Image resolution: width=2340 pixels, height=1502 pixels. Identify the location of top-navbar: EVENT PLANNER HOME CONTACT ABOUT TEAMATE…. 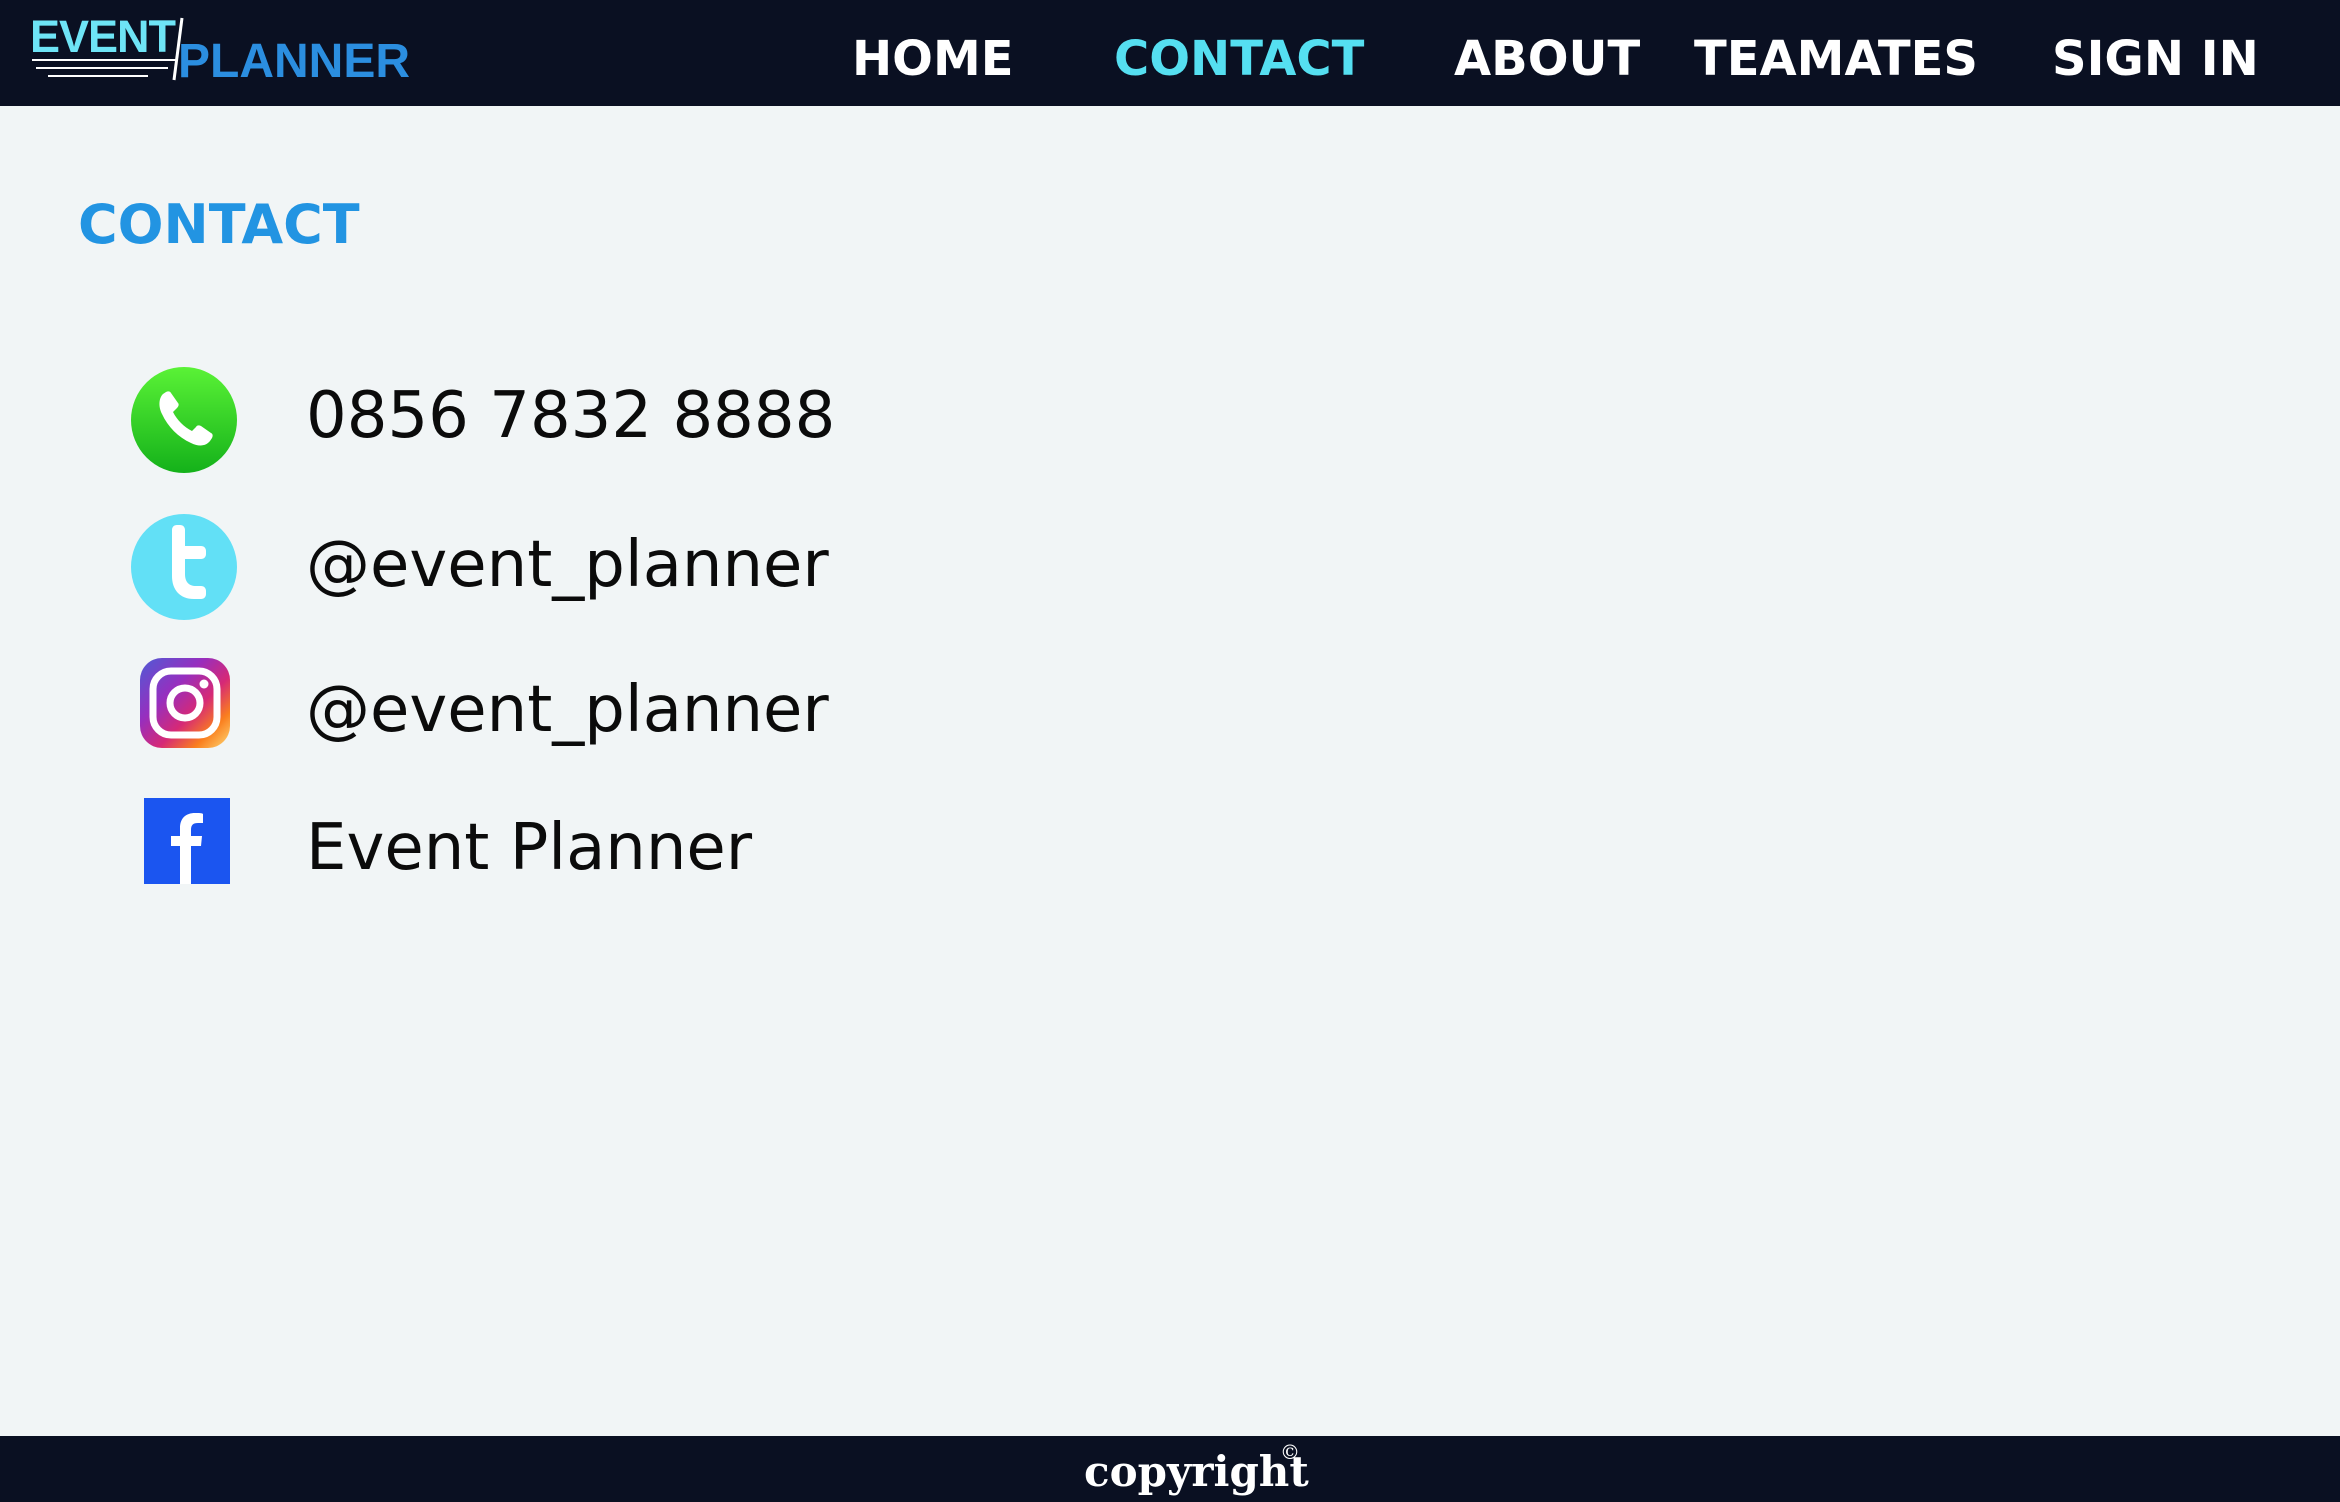
(1170, 53).